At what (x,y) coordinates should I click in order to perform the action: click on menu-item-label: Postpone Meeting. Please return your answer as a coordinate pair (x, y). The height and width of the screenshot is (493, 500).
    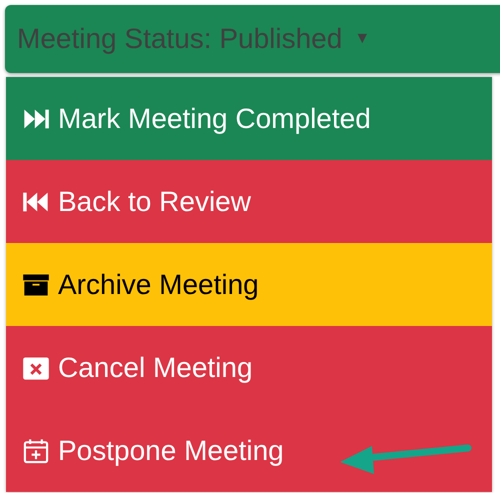
    Looking at the image, I should click on (171, 451).